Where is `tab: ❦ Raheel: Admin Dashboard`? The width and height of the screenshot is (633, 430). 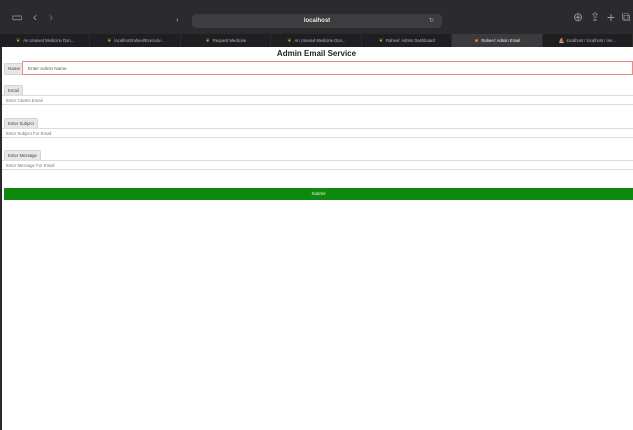
tab: ❦ Raheel: Admin Dashboard is located at coordinates (407, 40).